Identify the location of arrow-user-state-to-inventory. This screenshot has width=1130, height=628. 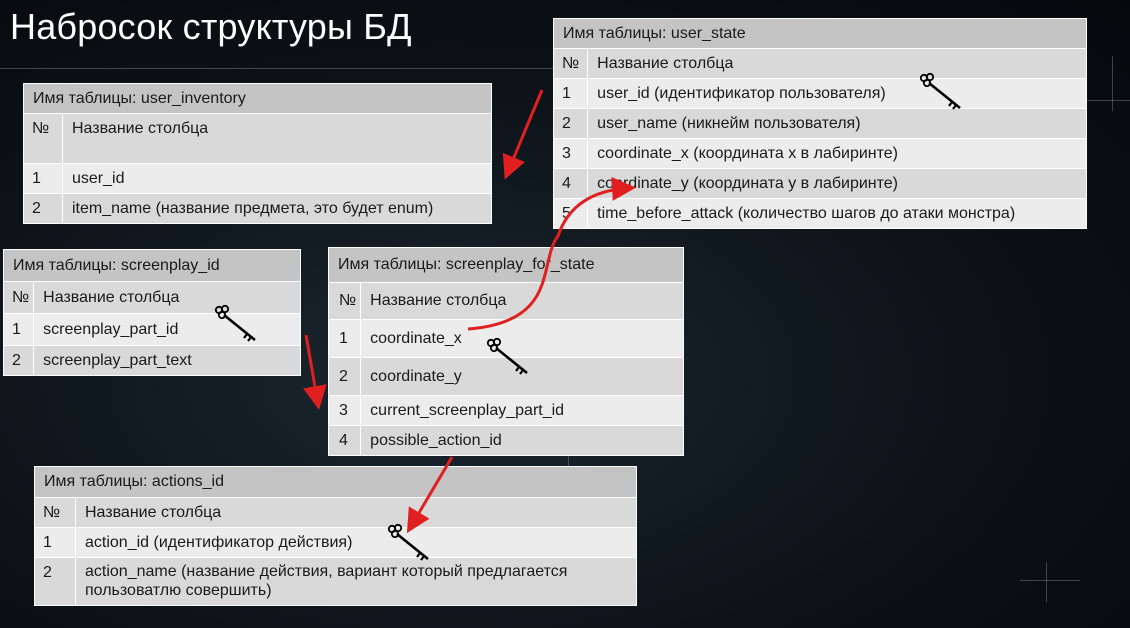
(523, 134).